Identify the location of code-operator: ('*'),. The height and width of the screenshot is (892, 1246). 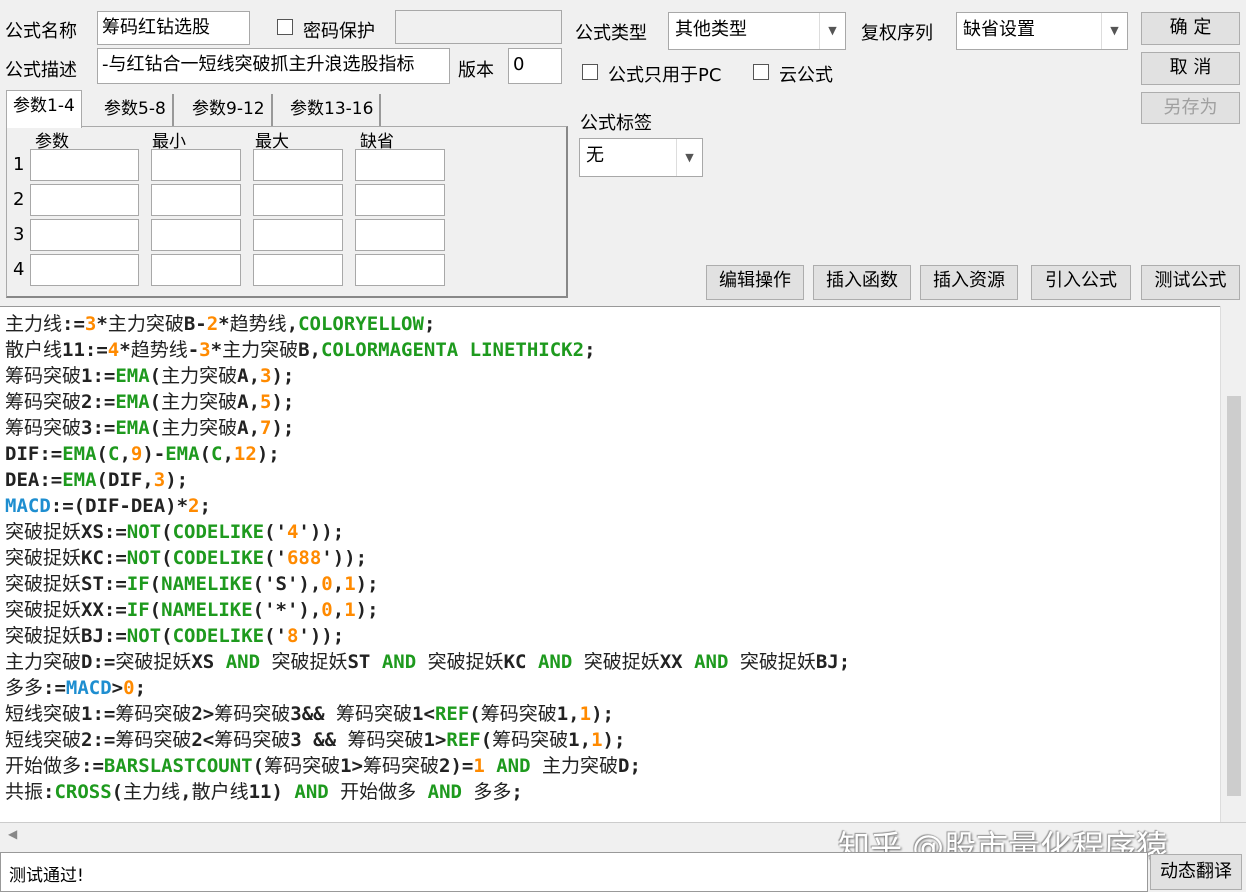
(287, 610).